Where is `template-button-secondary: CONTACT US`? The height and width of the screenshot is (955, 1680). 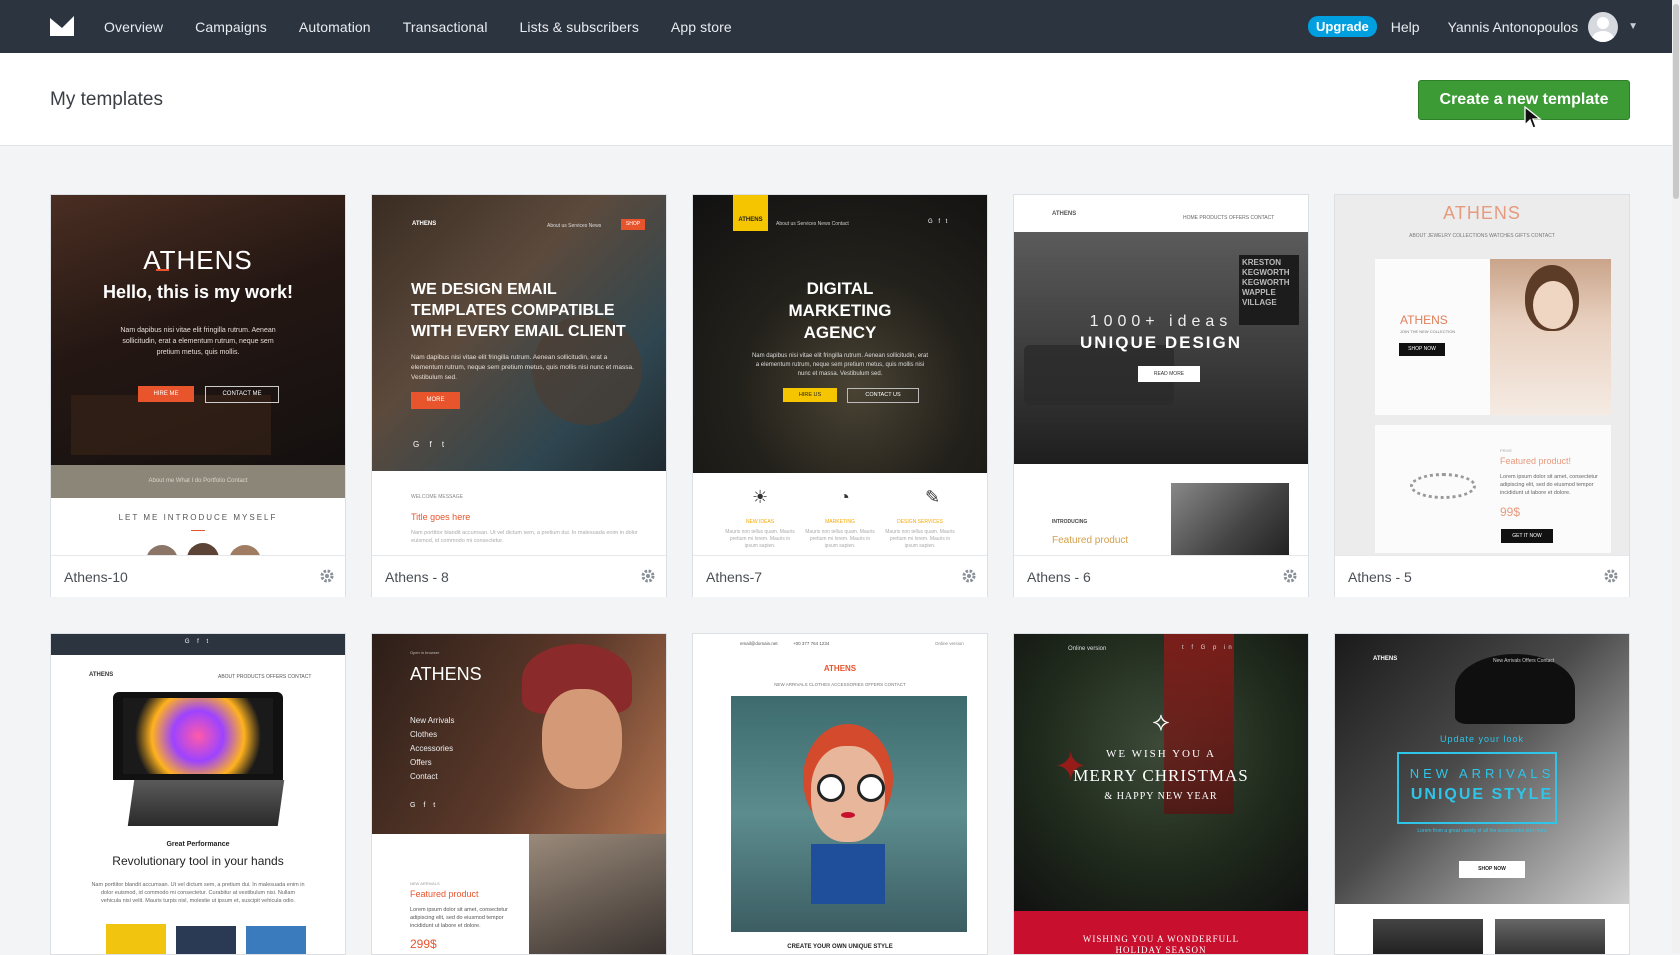 template-button-secondary: CONTACT US is located at coordinates (883, 395).